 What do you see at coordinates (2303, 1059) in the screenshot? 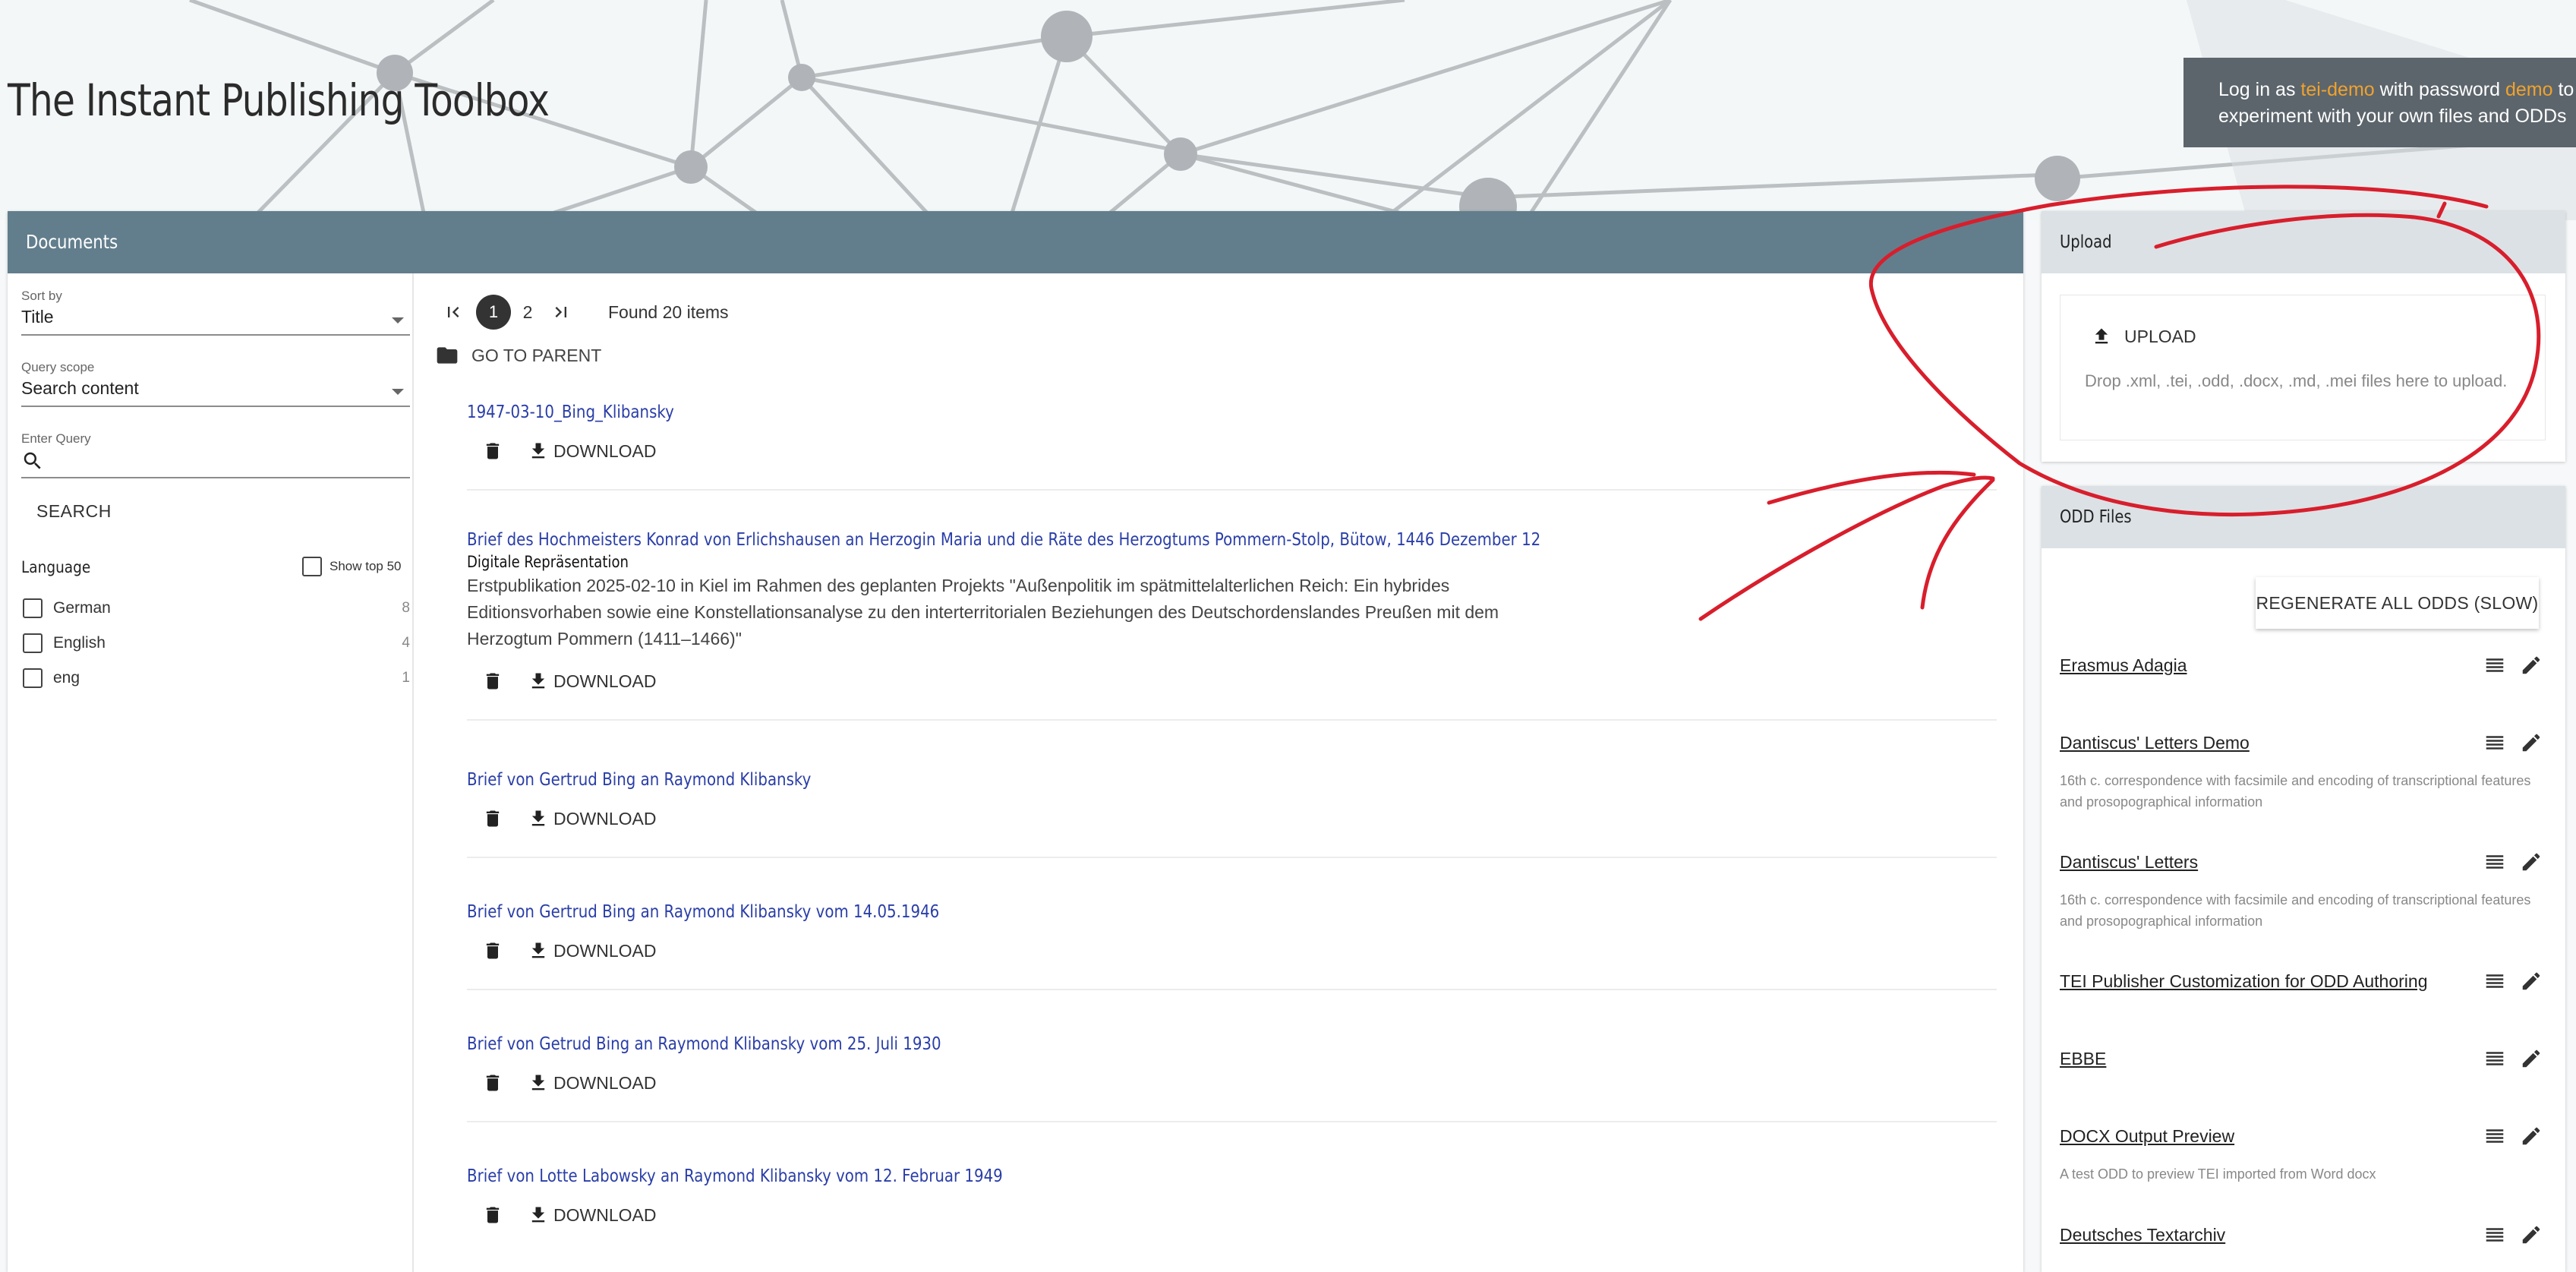
I see `odd-item: EBBE` at bounding box center [2303, 1059].